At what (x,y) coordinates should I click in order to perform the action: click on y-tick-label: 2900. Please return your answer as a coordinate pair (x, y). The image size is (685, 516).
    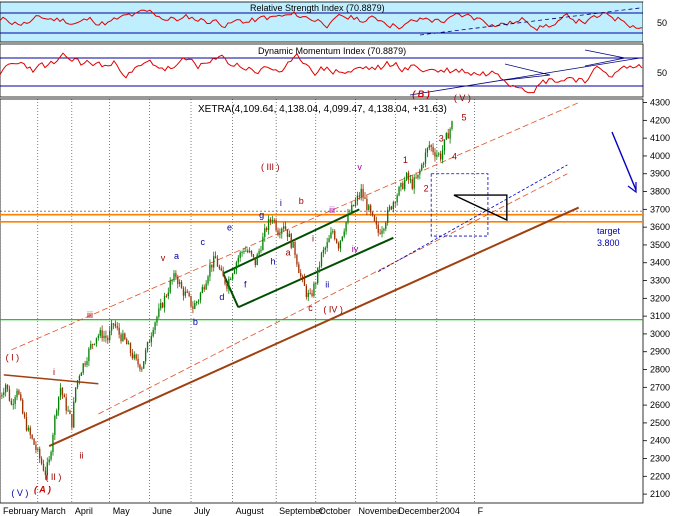
    Looking at the image, I should click on (660, 352).